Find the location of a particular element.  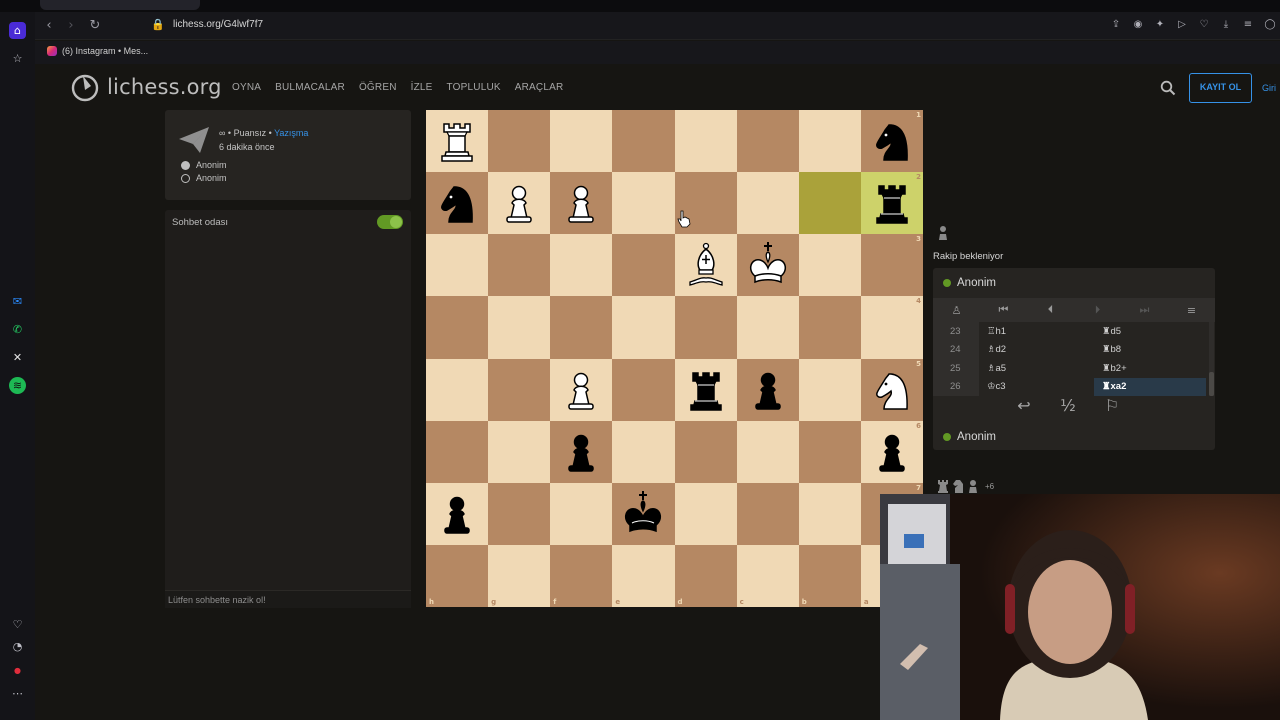

square-b7 is located at coordinates (829, 513).